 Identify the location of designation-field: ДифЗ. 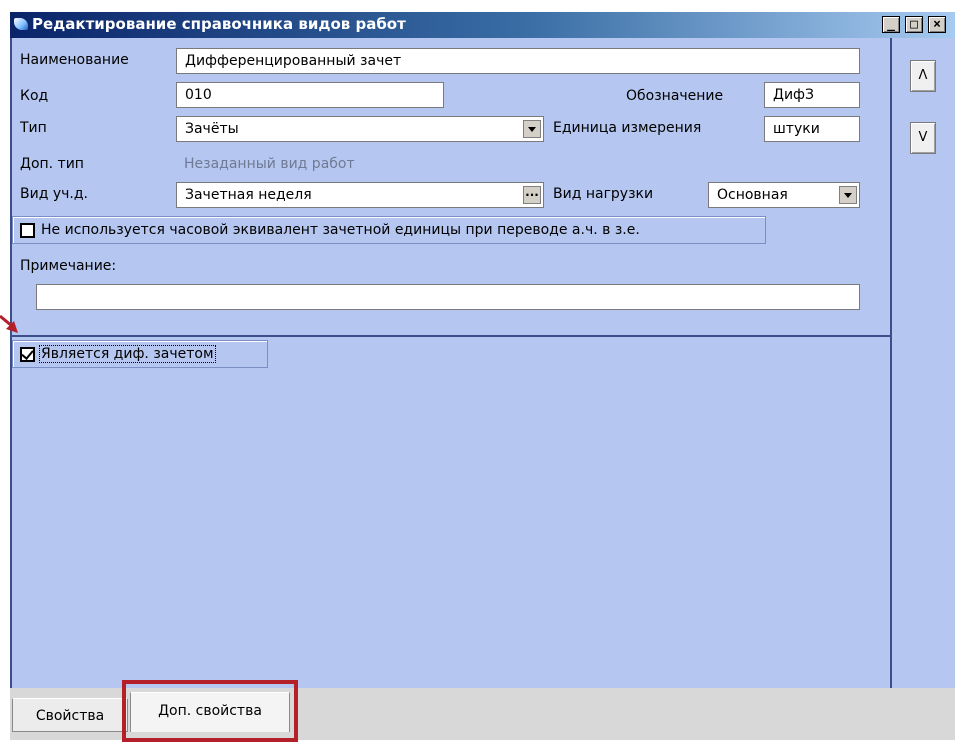
(812, 95).